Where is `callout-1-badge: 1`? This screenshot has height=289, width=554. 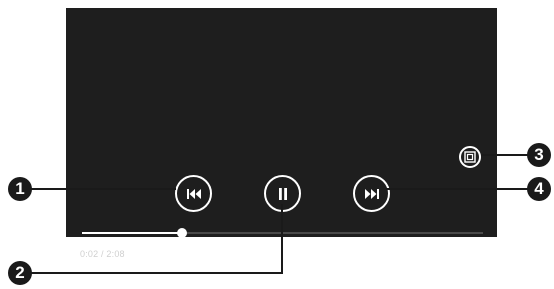 callout-1-badge: 1 is located at coordinates (20, 189).